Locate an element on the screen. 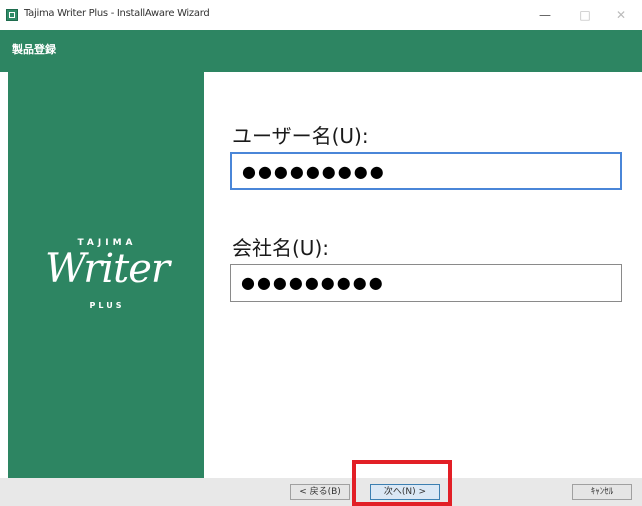  company-label: 会社名(U): is located at coordinates (280, 248).